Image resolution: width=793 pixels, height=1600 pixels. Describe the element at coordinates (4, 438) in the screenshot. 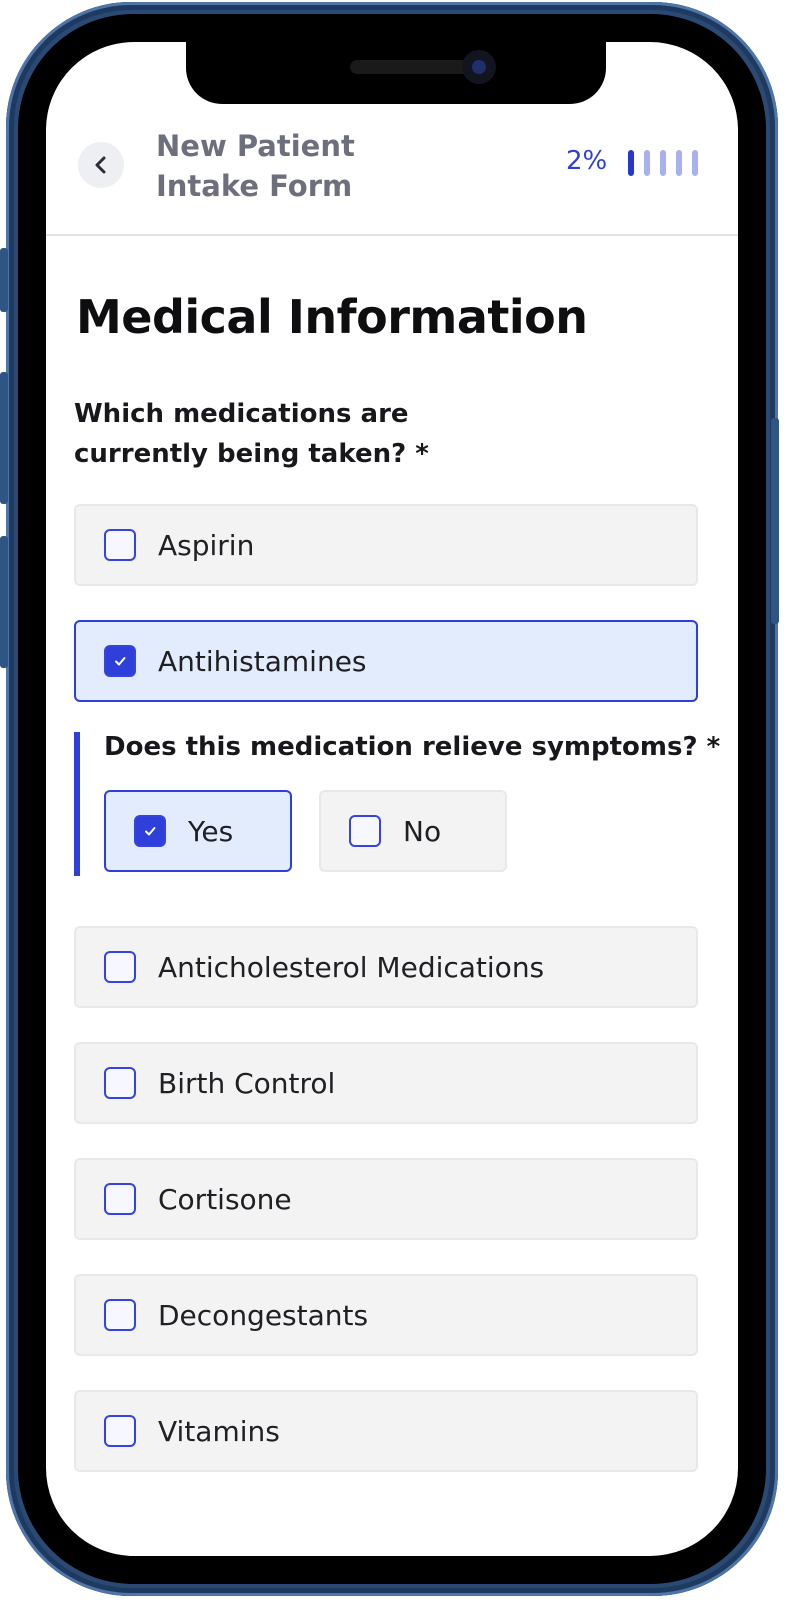

I see `side-button-volume-up` at that location.